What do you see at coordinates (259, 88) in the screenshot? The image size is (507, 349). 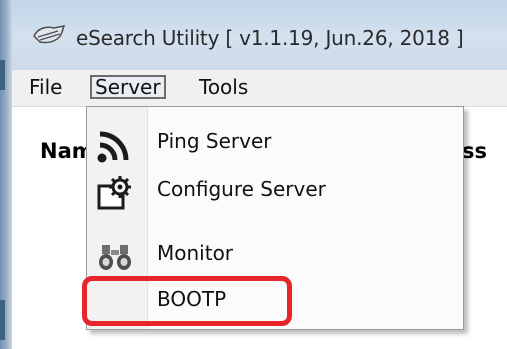 I see `menu-bar: File Server Tools` at bounding box center [259, 88].